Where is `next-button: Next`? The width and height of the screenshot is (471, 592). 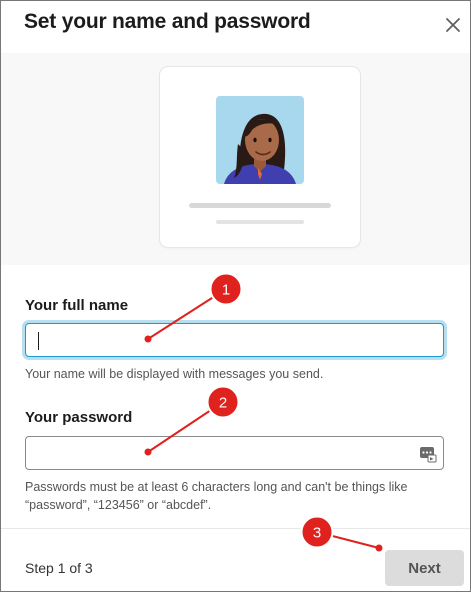
next-button: Next is located at coordinates (424, 568).